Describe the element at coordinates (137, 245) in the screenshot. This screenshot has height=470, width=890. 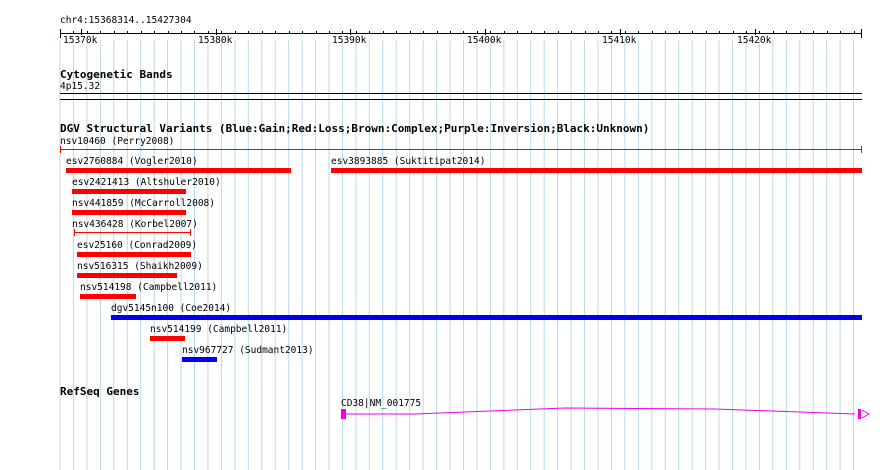
I see `variant-label: esv25160 (Conrad2009)` at that location.